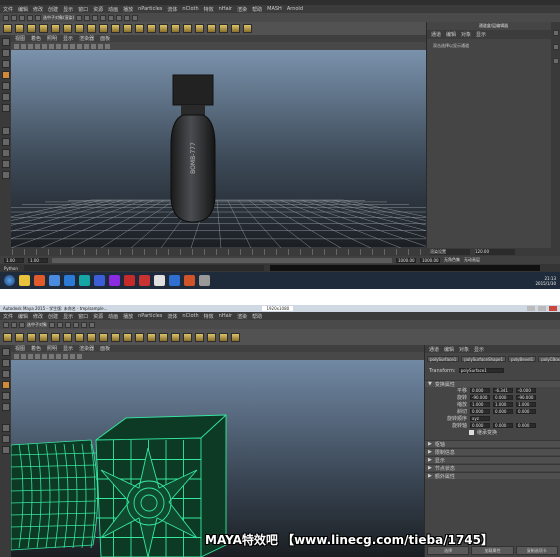  Describe the element at coordinates (16, 46) in the screenshot. I see `camera-icon` at that location.